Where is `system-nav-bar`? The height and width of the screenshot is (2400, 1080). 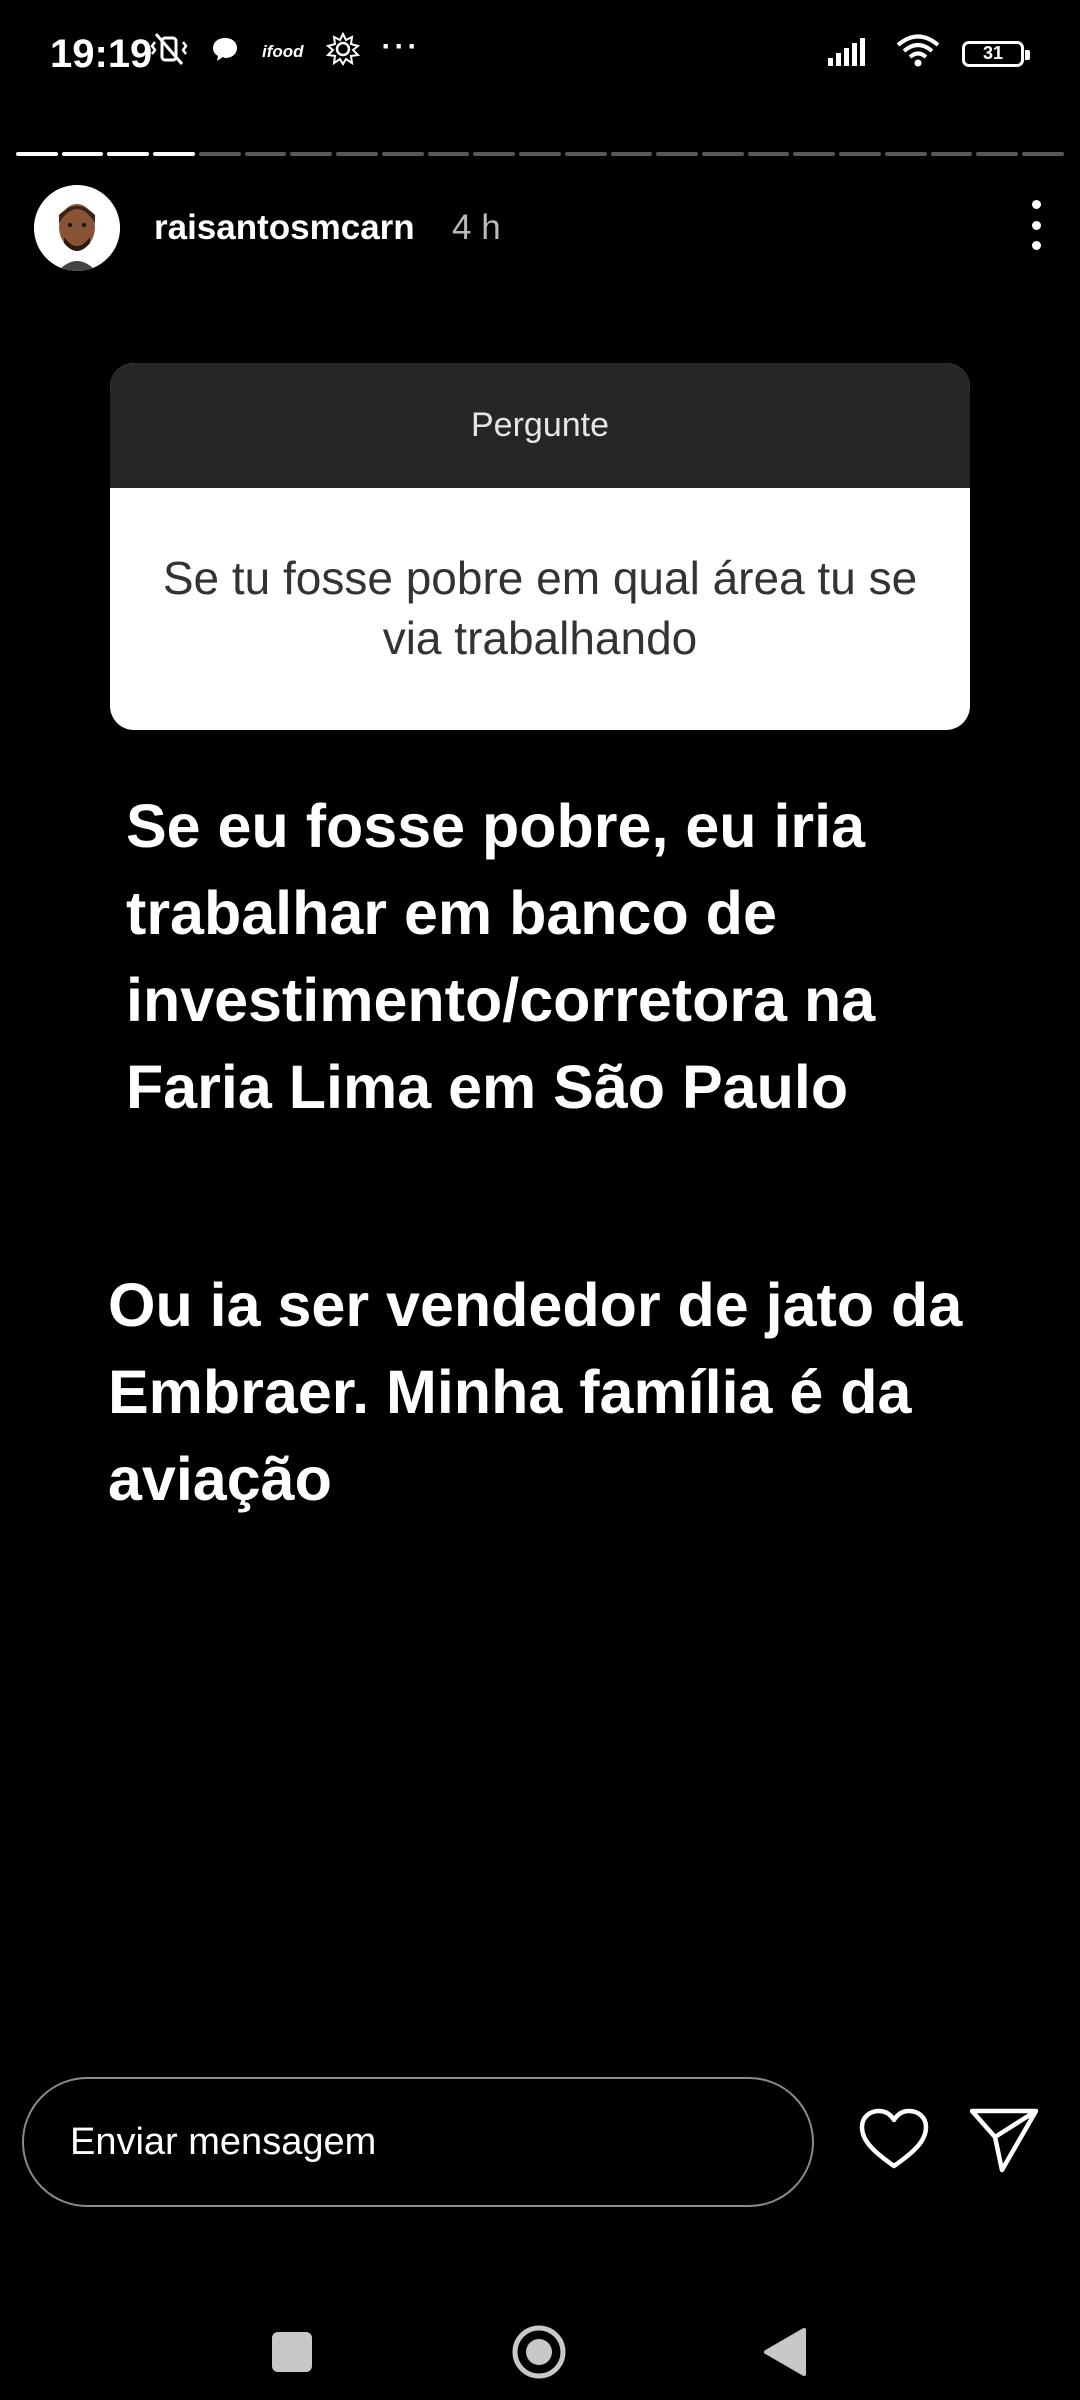 system-nav-bar is located at coordinates (540, 2340).